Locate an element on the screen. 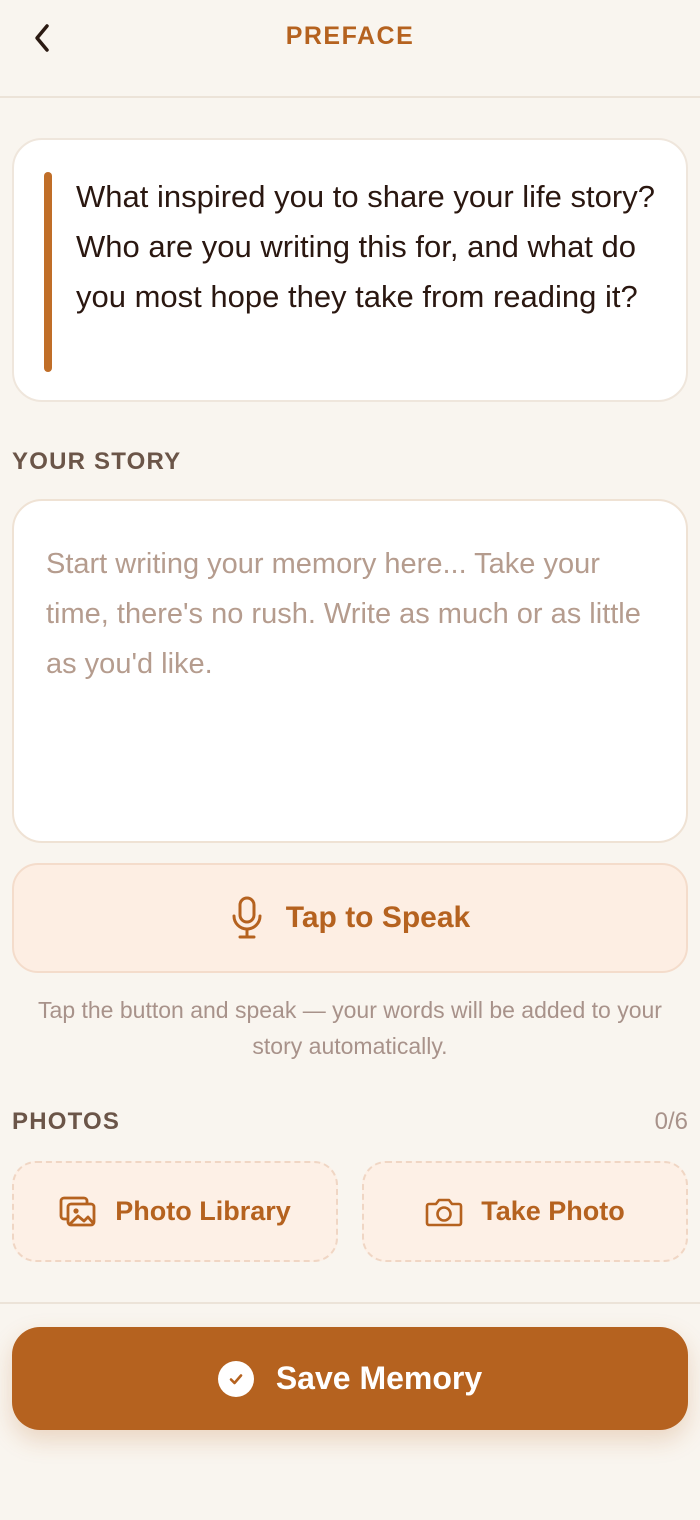  photo-count: 0/6 is located at coordinates (671, 1121).